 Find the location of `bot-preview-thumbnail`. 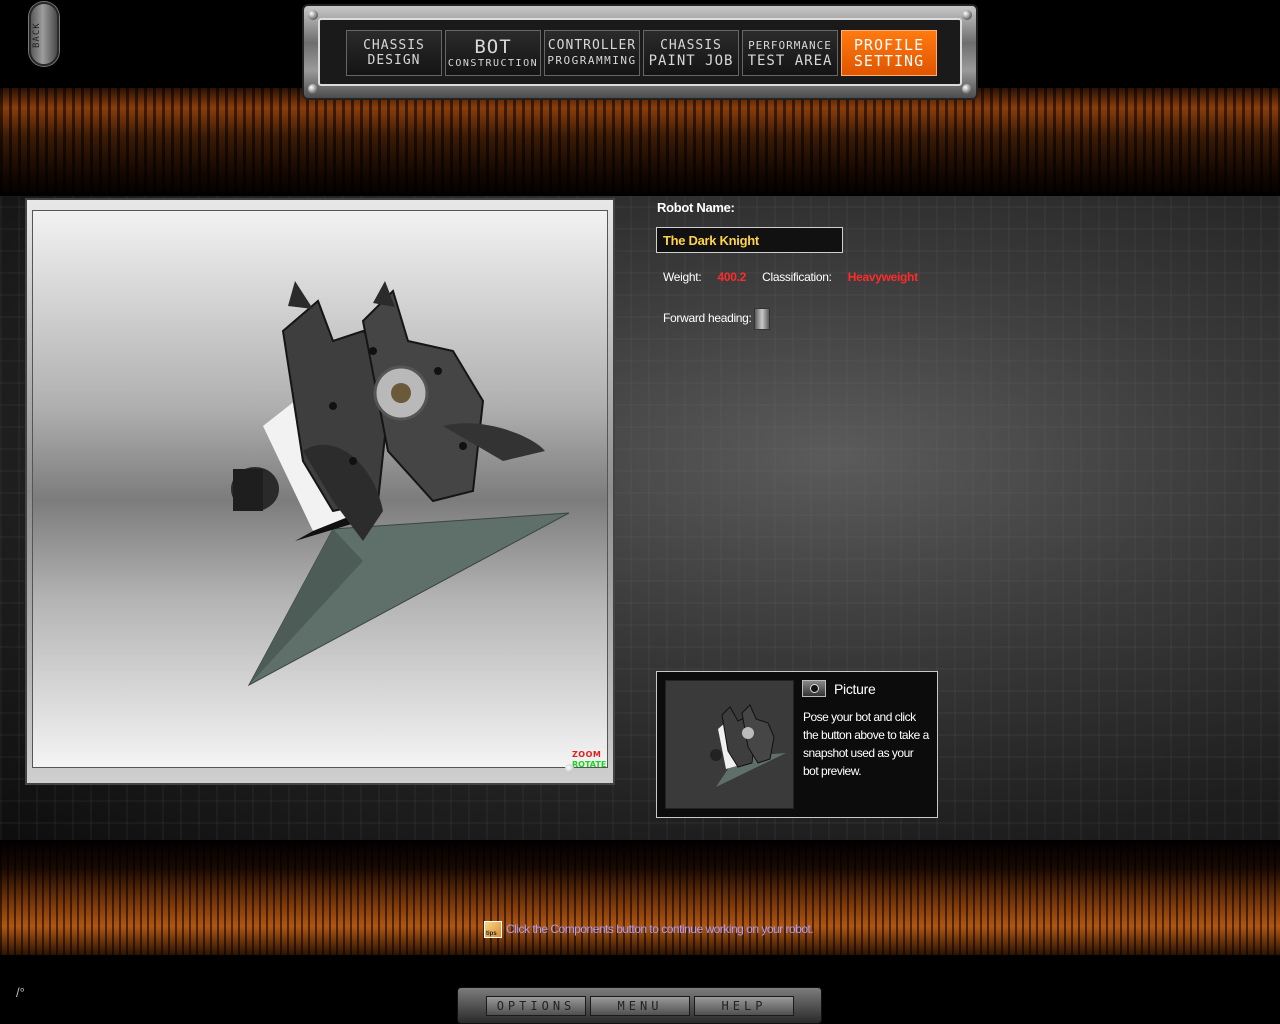

bot-preview-thumbnail is located at coordinates (729, 744).